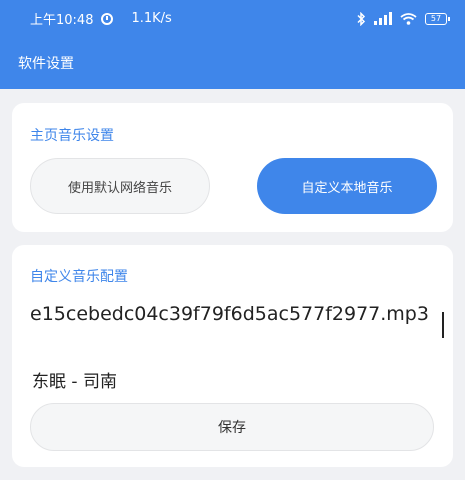 The height and width of the screenshot is (480, 465). I want to click on status-right: 57, so click(403, 18).